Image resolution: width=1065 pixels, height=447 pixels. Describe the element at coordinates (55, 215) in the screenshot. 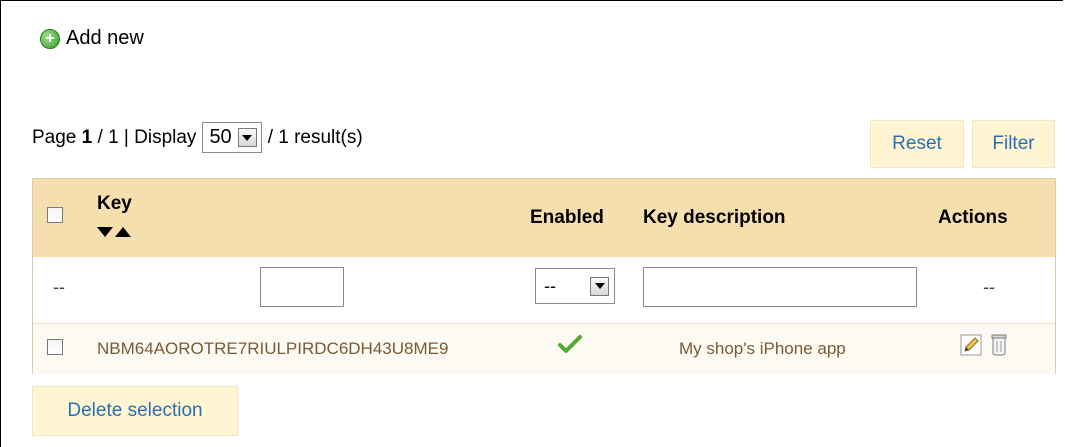

I see `select-all-checkbox` at that location.